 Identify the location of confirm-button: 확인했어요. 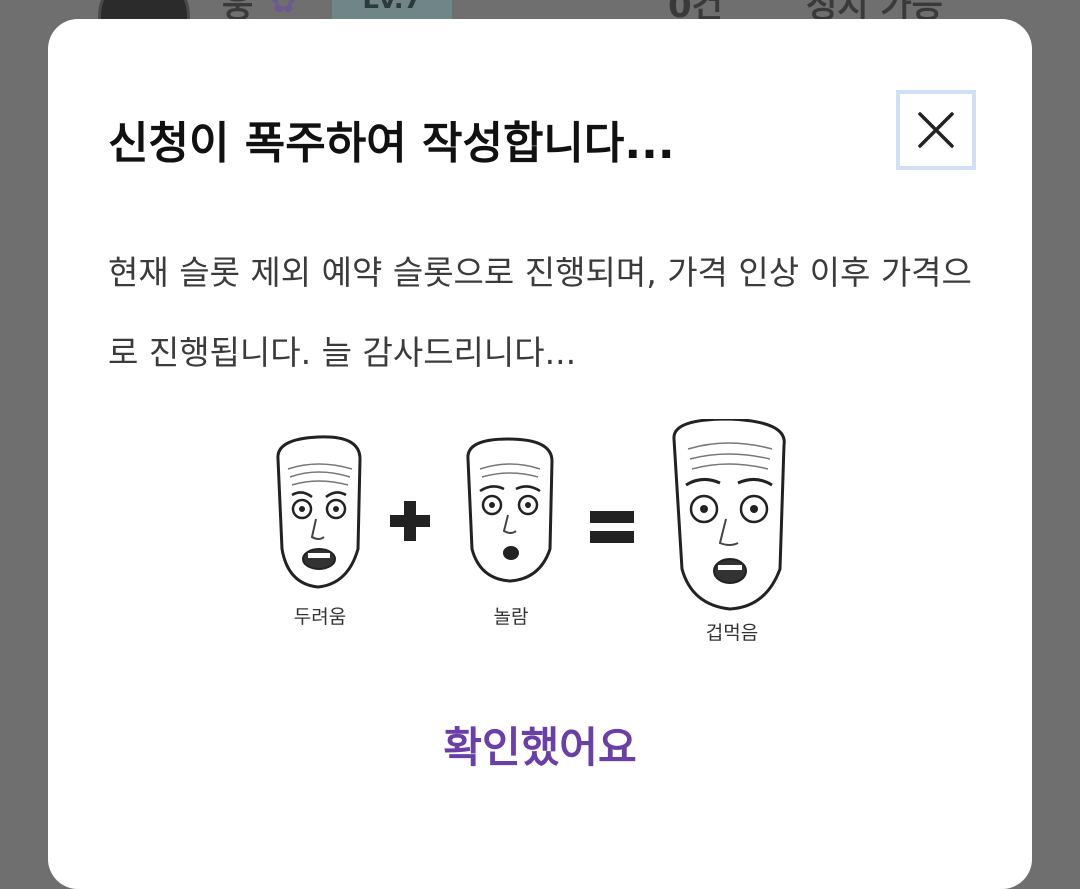
(540, 744).